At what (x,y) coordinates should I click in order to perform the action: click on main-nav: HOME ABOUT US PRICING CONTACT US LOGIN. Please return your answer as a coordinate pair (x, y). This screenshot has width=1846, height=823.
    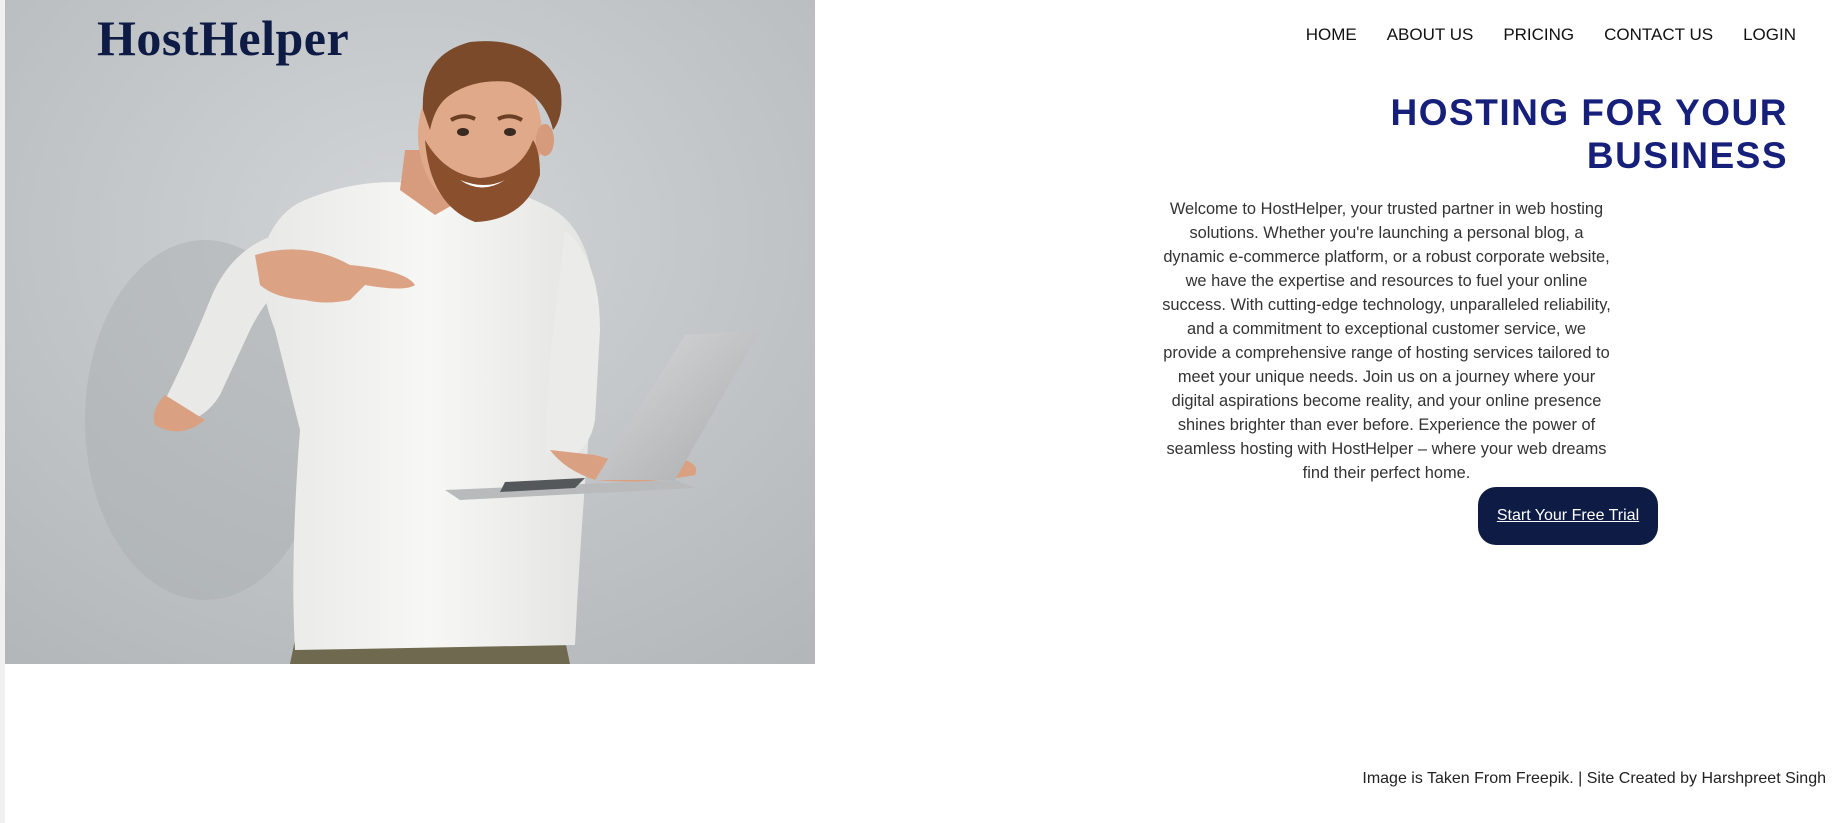
    Looking at the image, I should click on (1536, 35).